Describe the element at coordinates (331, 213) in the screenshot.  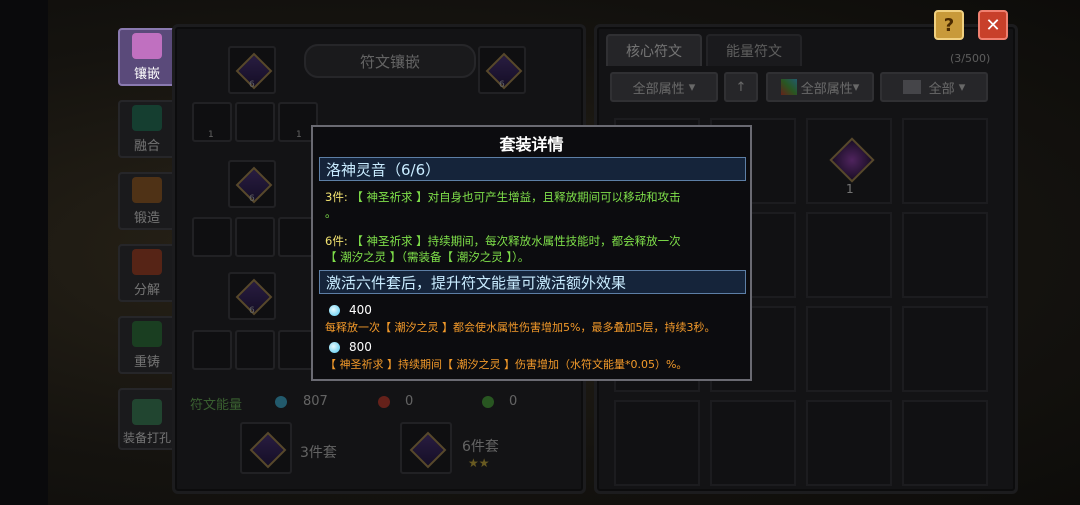
I see `bonus-3-text-cont: 。` at that location.